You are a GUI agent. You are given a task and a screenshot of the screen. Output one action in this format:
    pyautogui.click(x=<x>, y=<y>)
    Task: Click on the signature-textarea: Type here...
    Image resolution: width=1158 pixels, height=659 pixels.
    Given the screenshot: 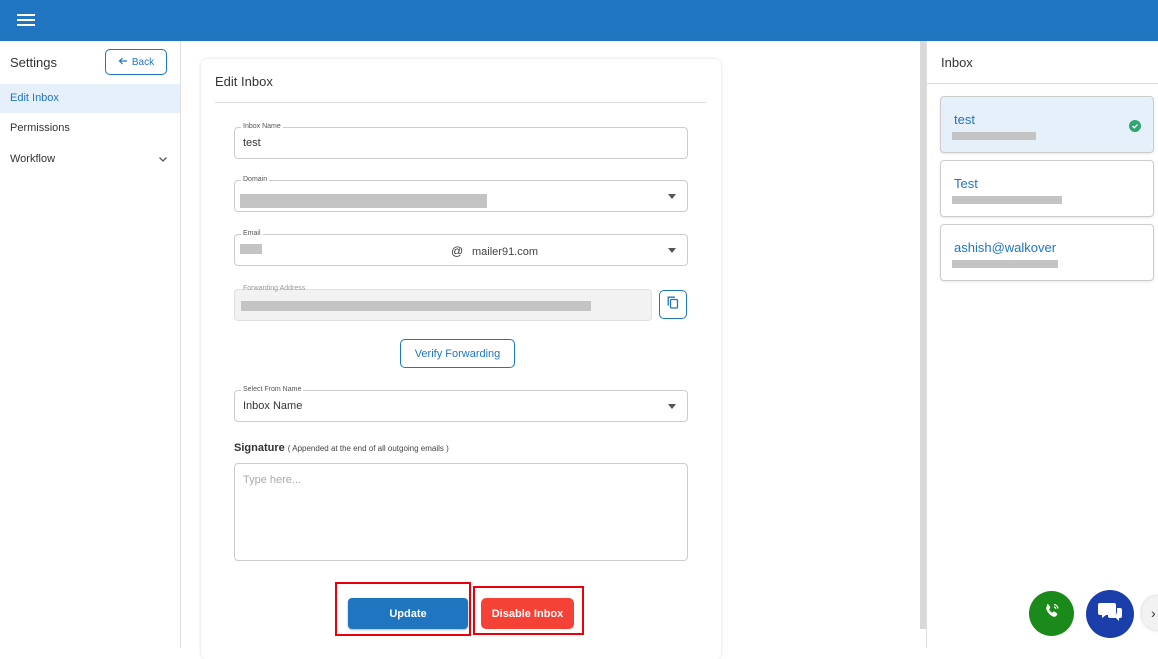 What is the action you would take?
    pyautogui.click(x=461, y=512)
    